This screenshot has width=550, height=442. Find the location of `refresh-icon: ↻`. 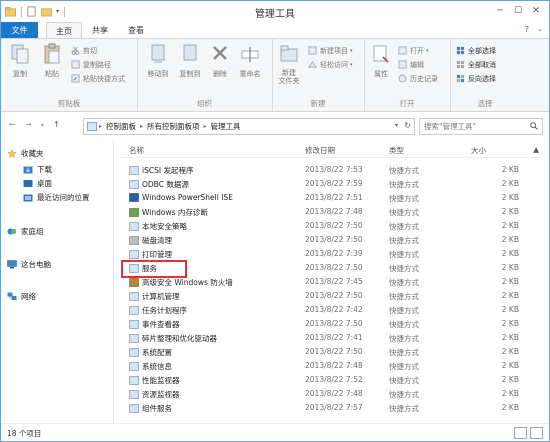

refresh-icon: ↻ is located at coordinates (407, 125).